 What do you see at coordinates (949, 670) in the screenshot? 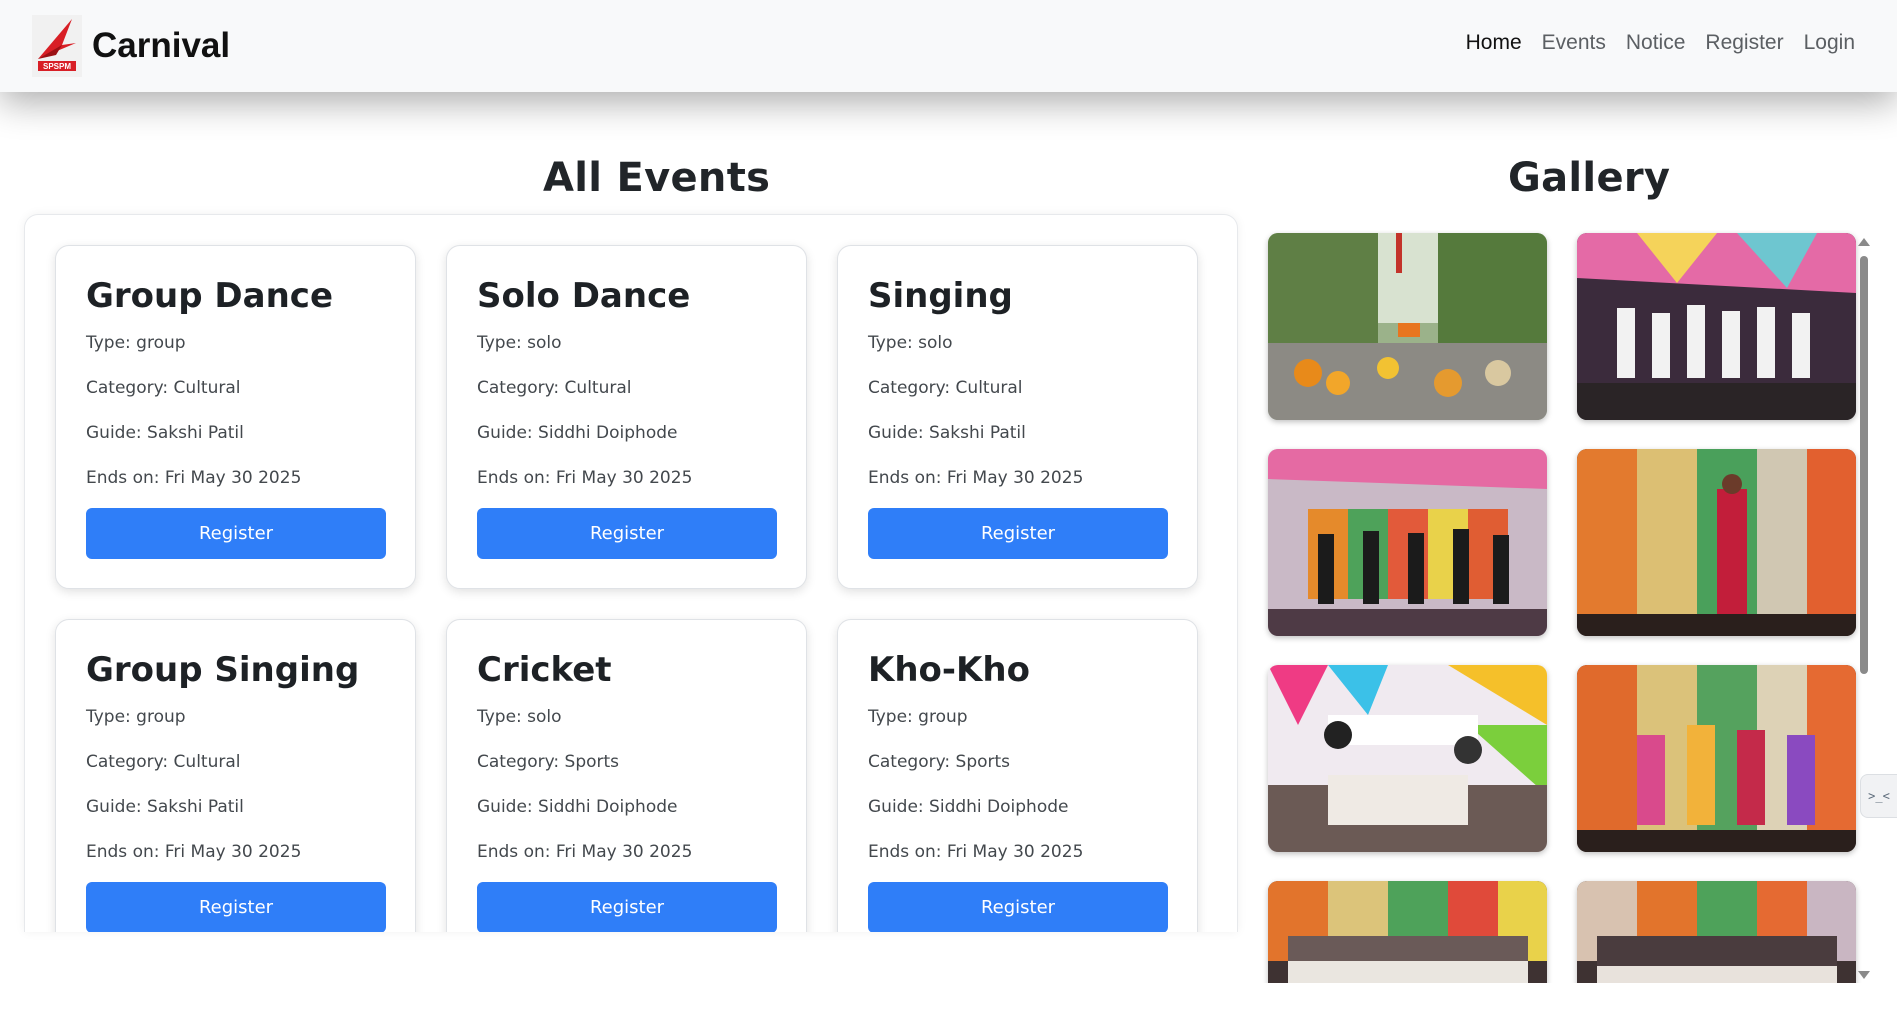
I see `event-title: Kho-Kho` at bounding box center [949, 670].